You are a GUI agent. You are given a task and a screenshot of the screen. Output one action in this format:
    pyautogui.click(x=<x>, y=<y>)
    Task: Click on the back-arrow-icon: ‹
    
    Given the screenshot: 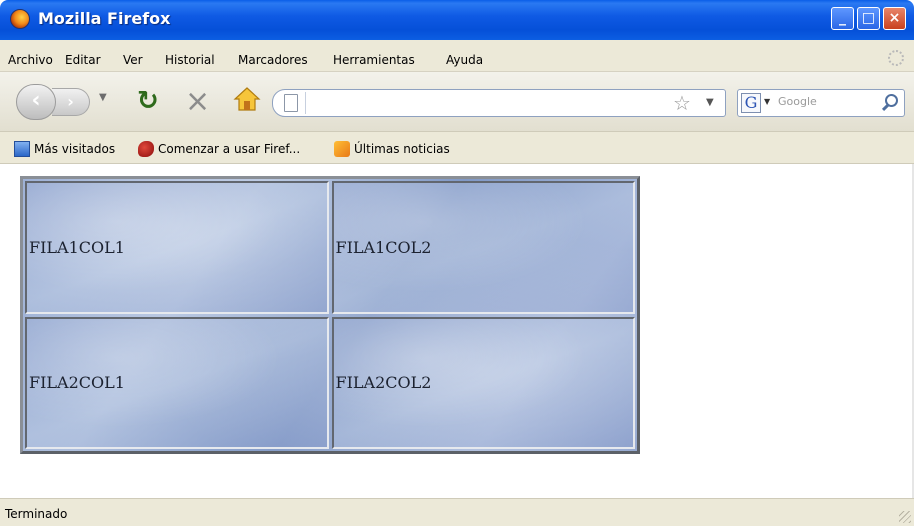 What is the action you would take?
    pyautogui.click(x=36, y=100)
    